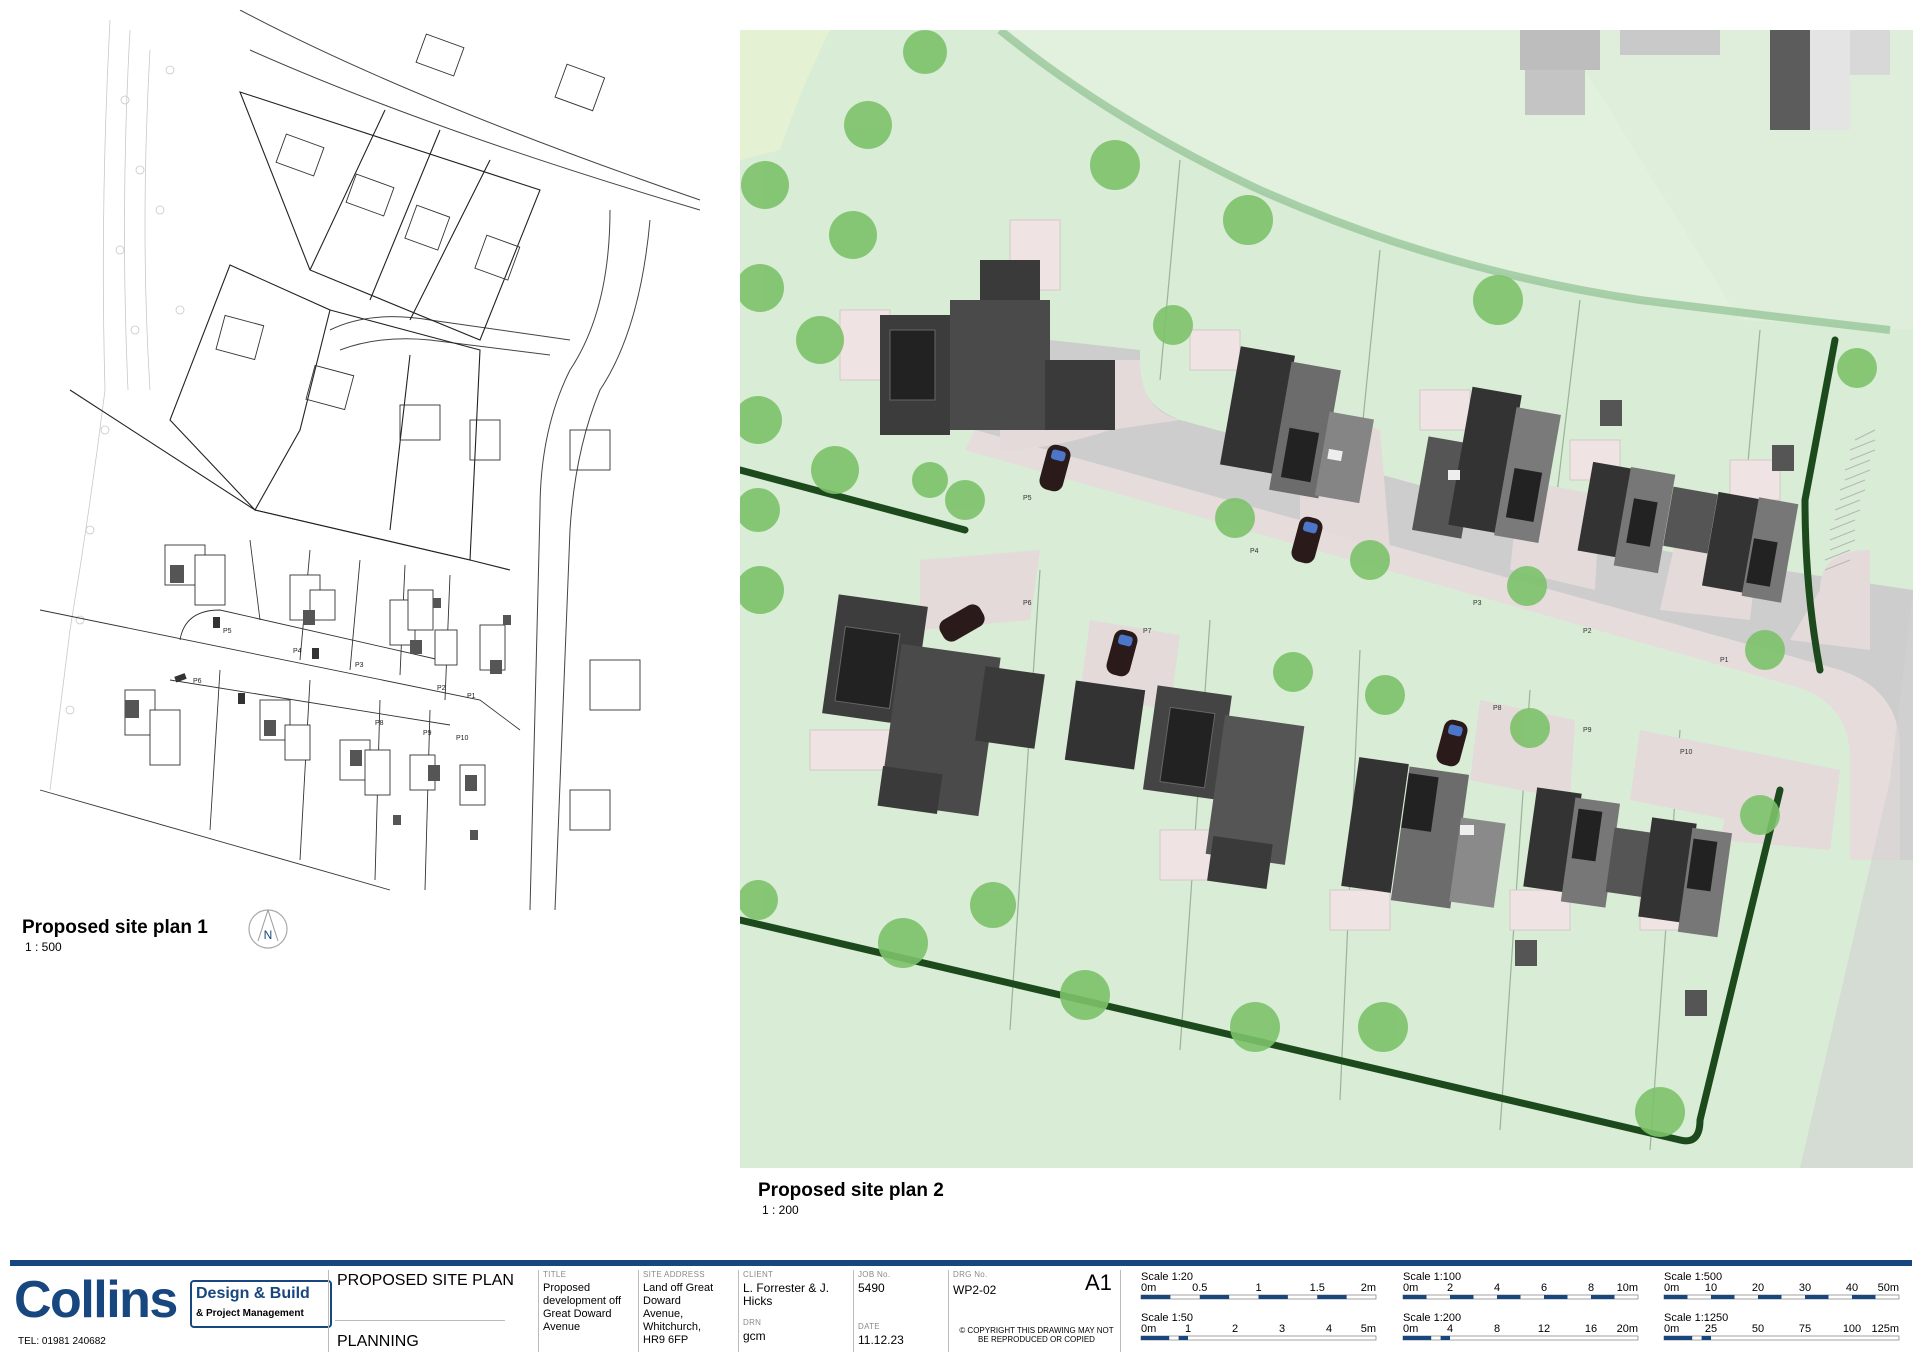 This screenshot has height=1361, width=1920. Describe the element at coordinates (871, 1288) in the screenshot. I see `job-value: 5490` at that location.